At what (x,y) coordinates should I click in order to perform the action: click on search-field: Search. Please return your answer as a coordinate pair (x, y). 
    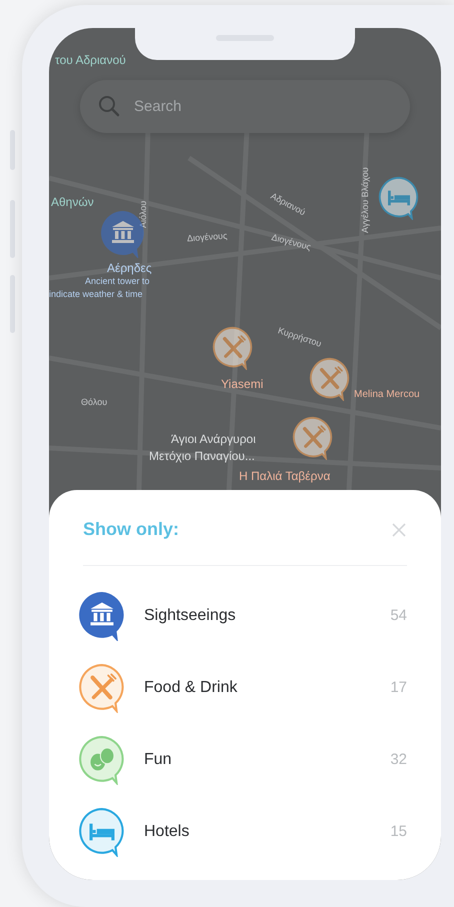
    Looking at the image, I should click on (245, 106).